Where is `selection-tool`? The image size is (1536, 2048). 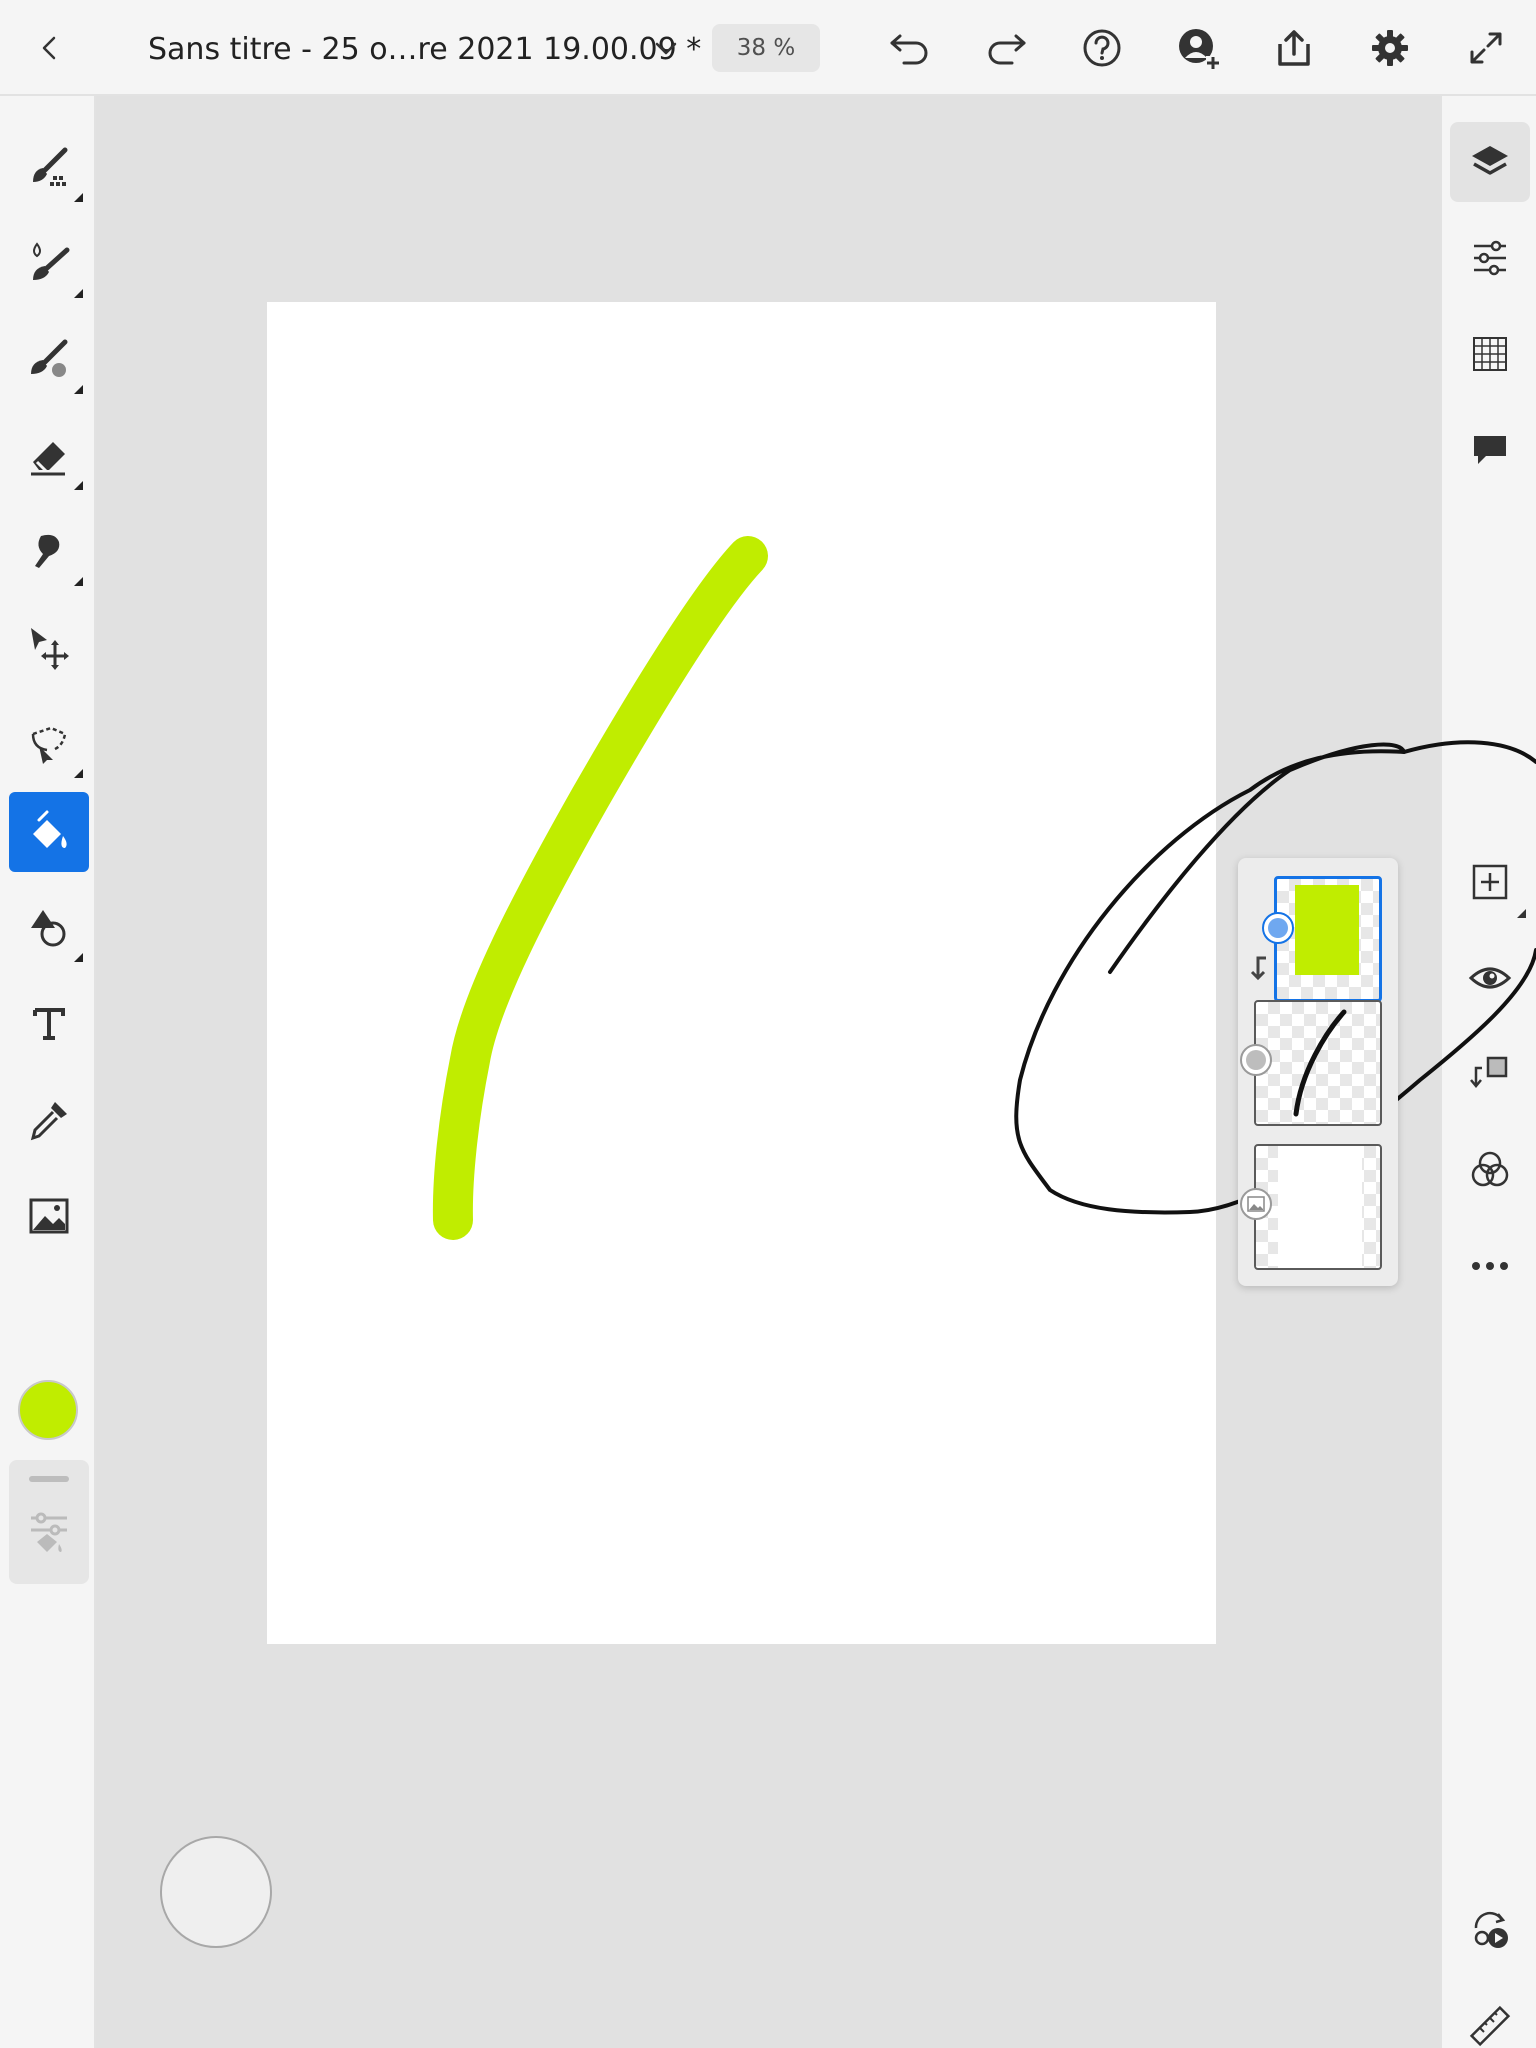 selection-tool is located at coordinates (49, 744).